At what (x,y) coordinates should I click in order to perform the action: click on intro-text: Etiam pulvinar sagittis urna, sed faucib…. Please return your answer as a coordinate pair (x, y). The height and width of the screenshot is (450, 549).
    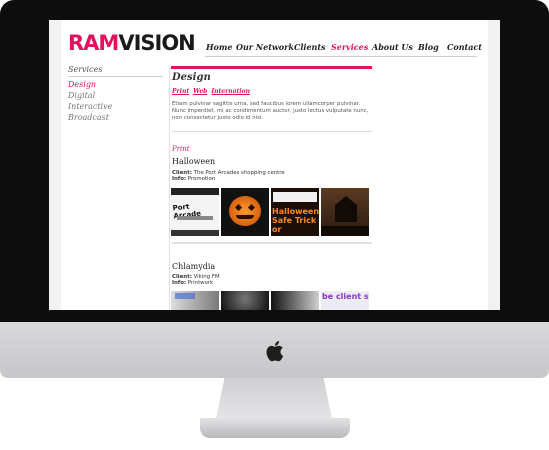
    Looking at the image, I should click on (270, 111).